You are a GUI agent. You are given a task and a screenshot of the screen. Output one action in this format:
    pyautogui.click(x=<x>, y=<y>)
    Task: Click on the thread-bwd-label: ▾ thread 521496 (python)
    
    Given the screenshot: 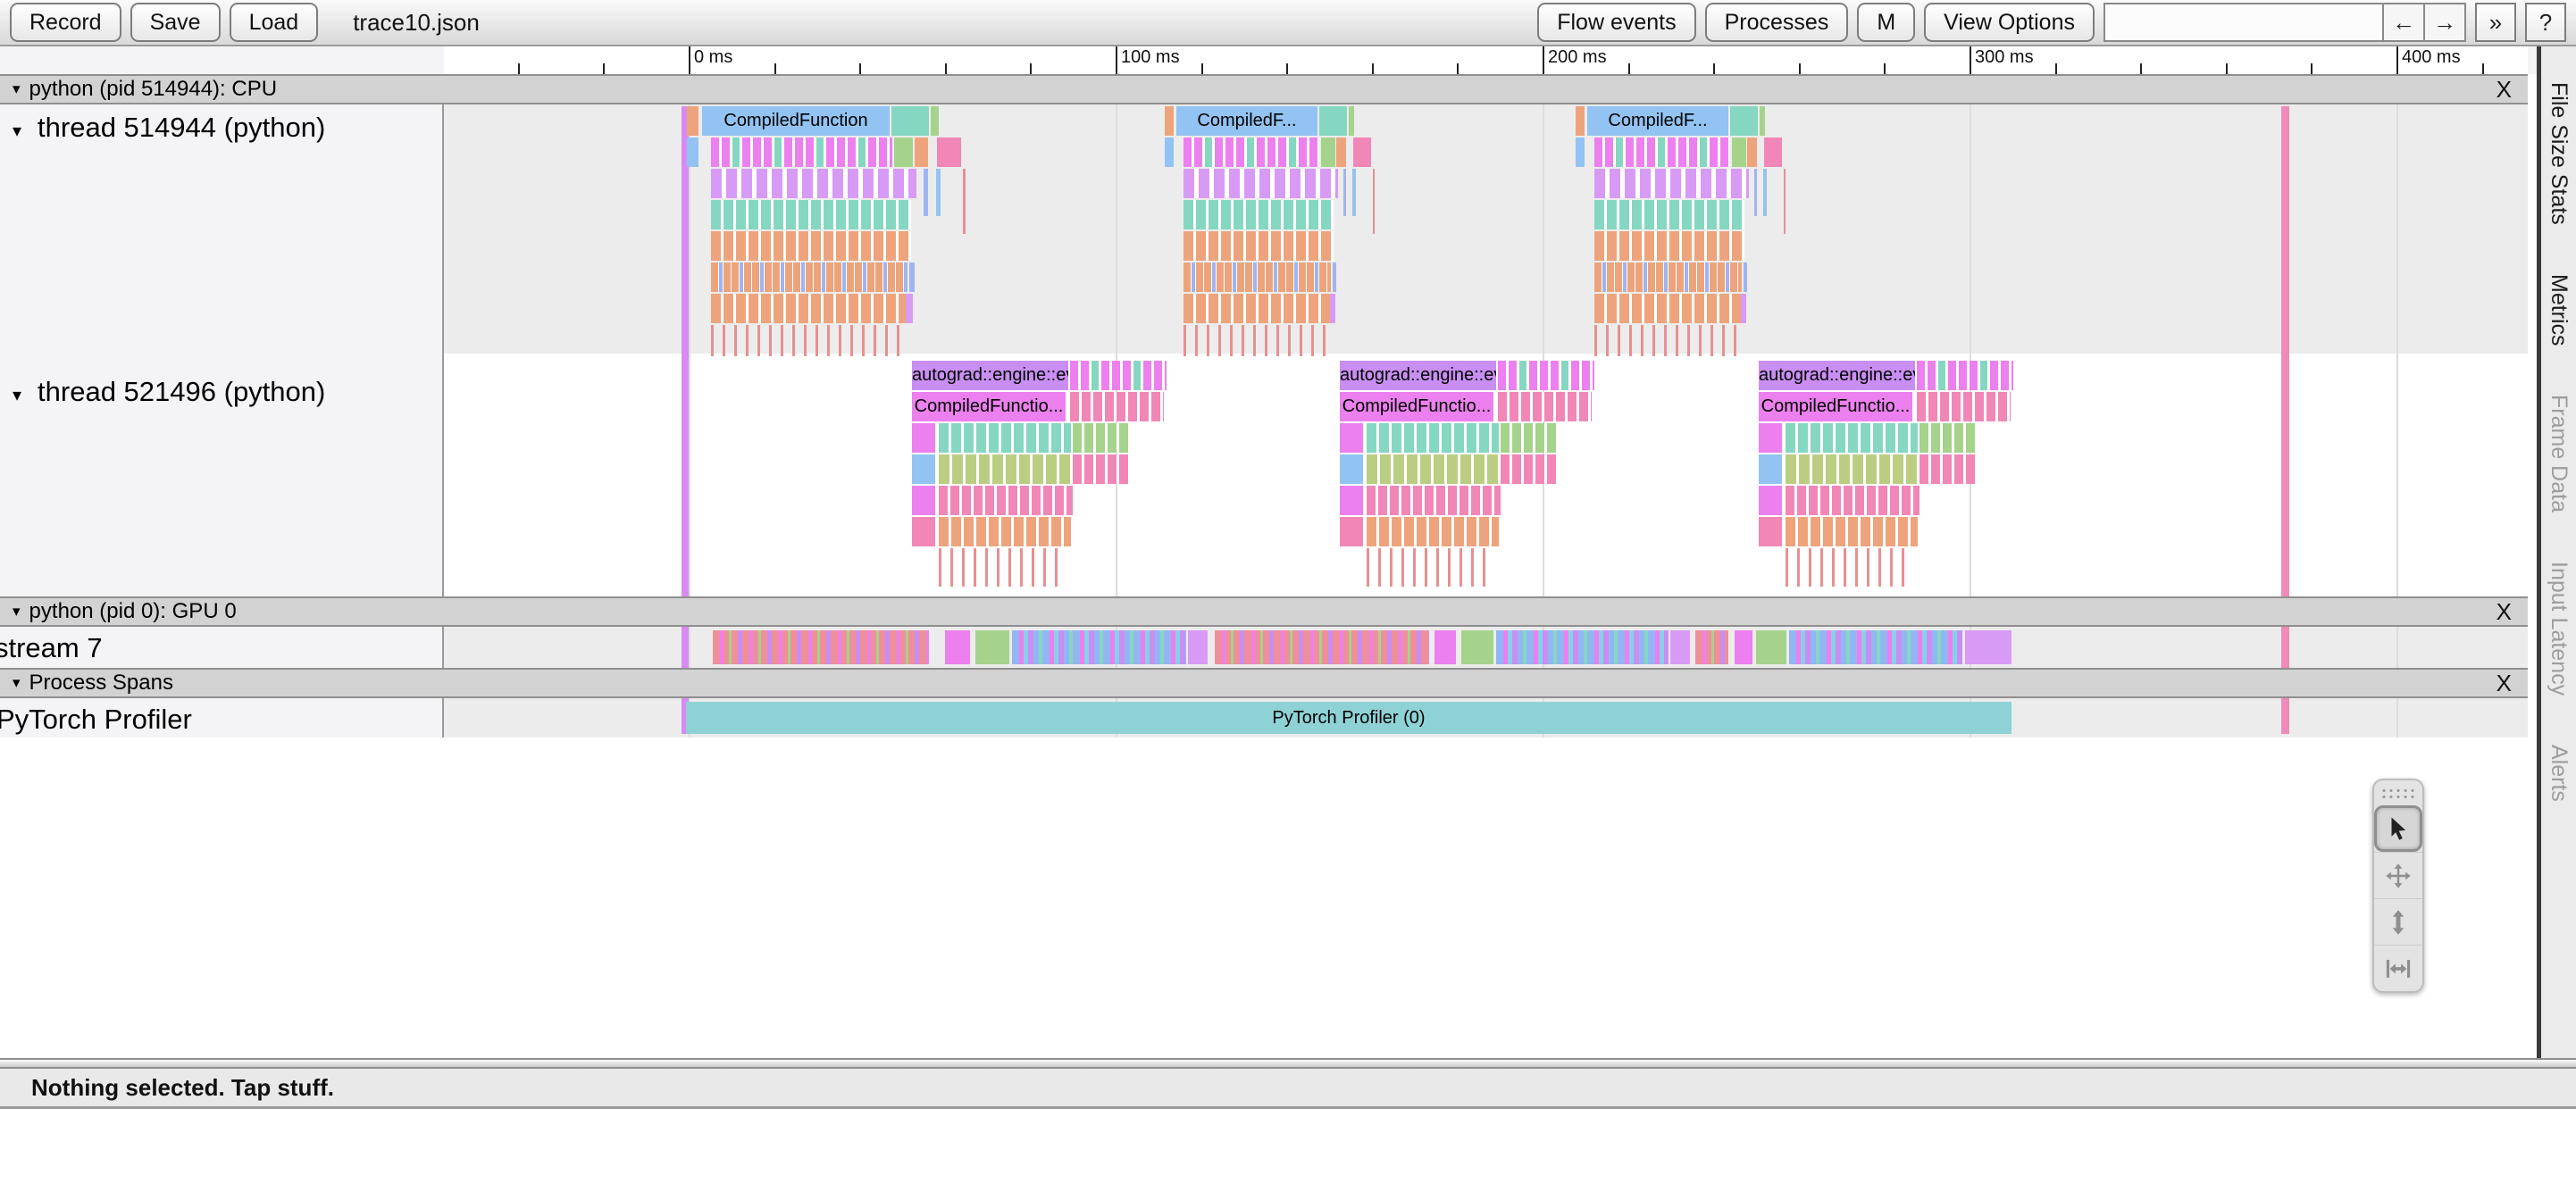 What is the action you would take?
    pyautogui.click(x=169, y=392)
    